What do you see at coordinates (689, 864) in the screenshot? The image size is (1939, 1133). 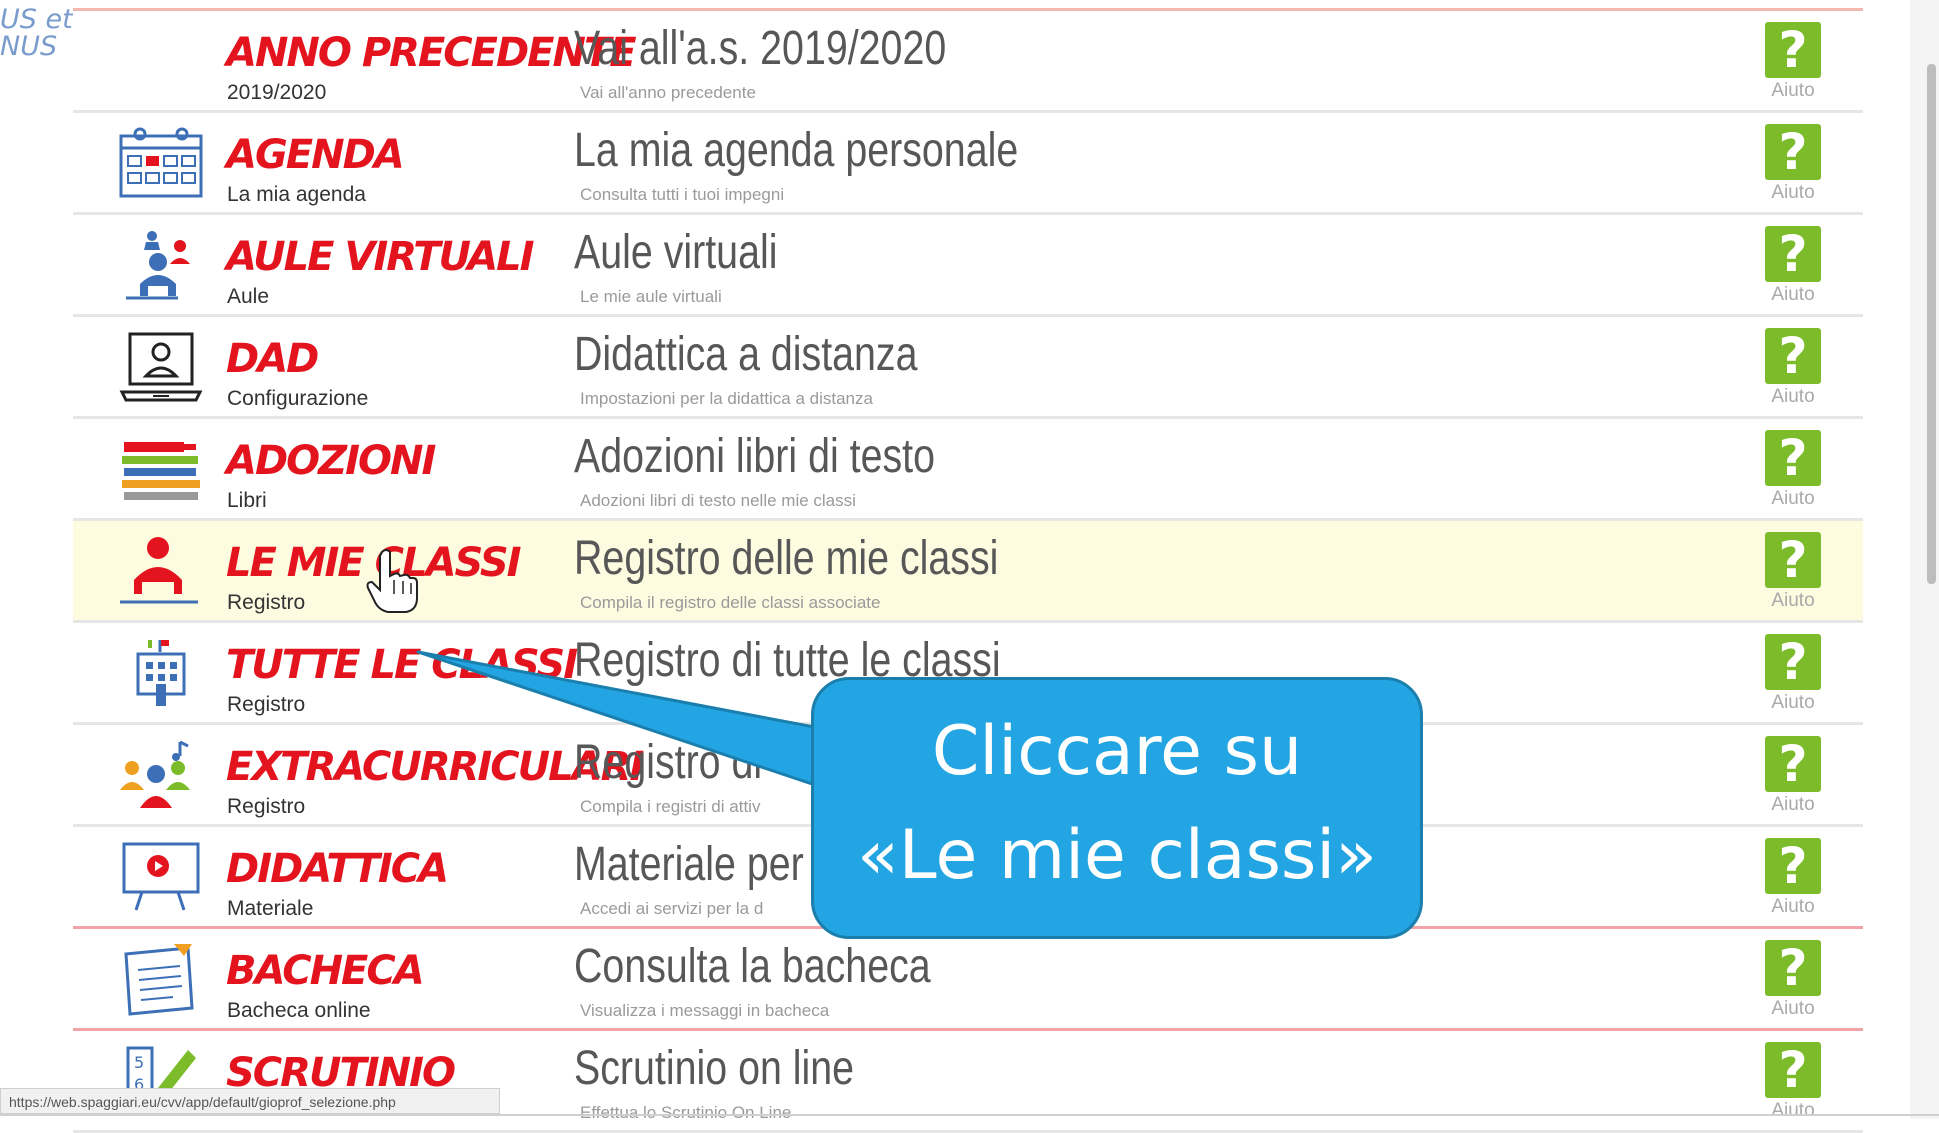 I see `menu-row-description: Materiale per` at bounding box center [689, 864].